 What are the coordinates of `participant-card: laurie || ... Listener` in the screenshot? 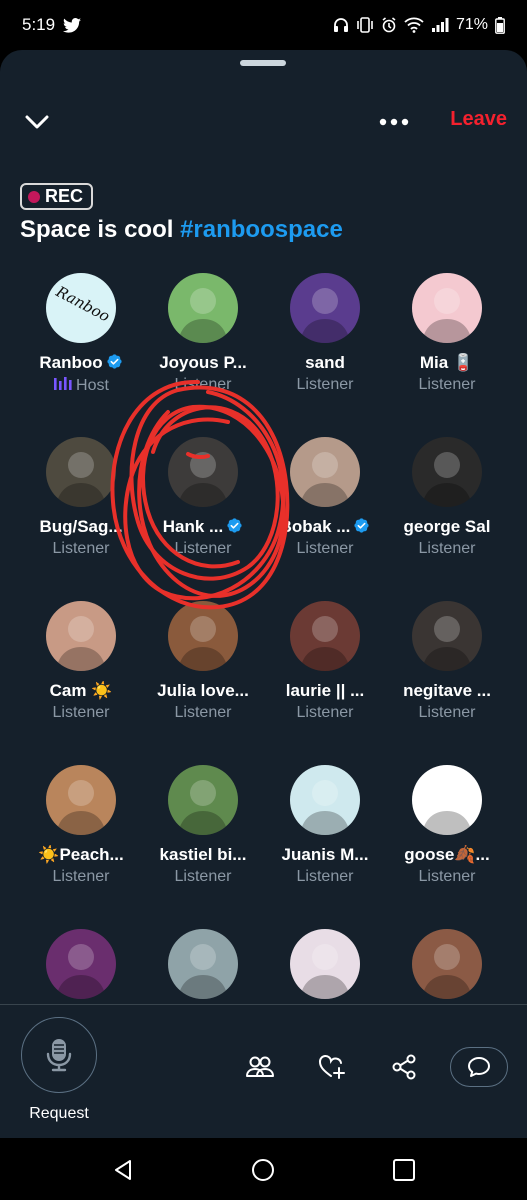 It's located at (325, 681).